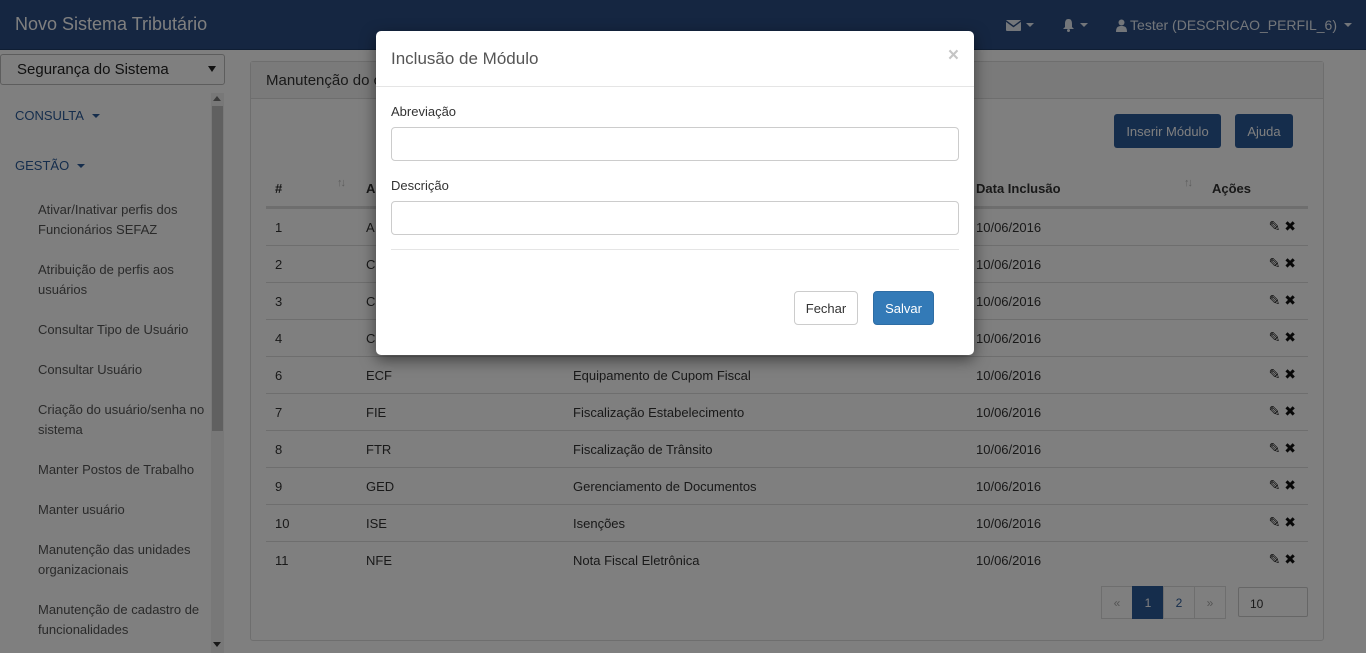 The image size is (1366, 653). Describe the element at coordinates (675, 218) in the screenshot. I see `description-input` at that location.